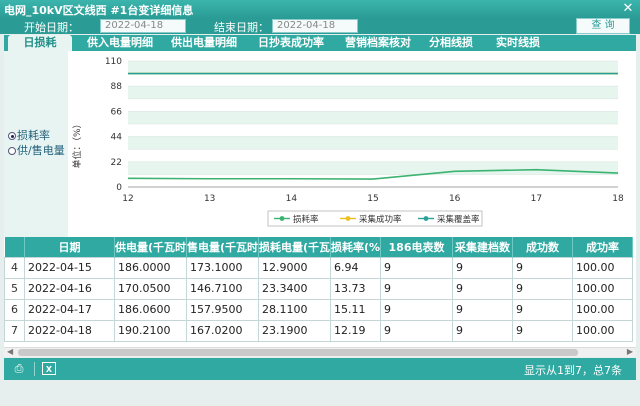 Image resolution: width=640 pixels, height=406 pixels. What do you see at coordinates (455, 199) in the screenshot?
I see `x-tick-label: 16` at bounding box center [455, 199].